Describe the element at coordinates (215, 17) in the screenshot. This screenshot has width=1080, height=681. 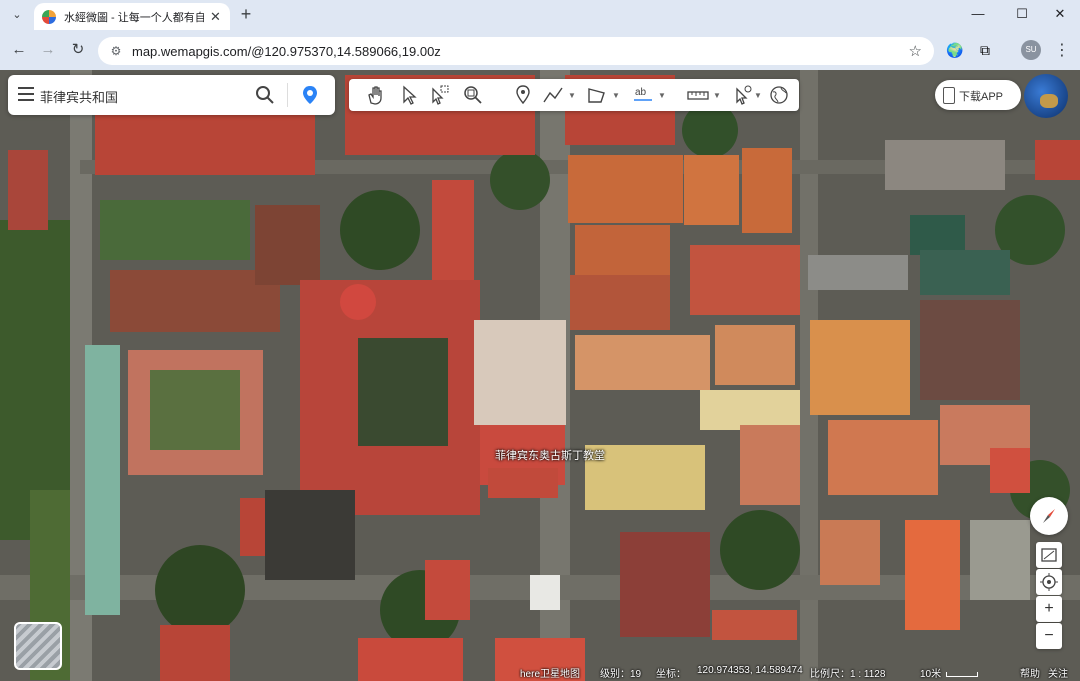
I see `tab-close-icon: ✕` at that location.